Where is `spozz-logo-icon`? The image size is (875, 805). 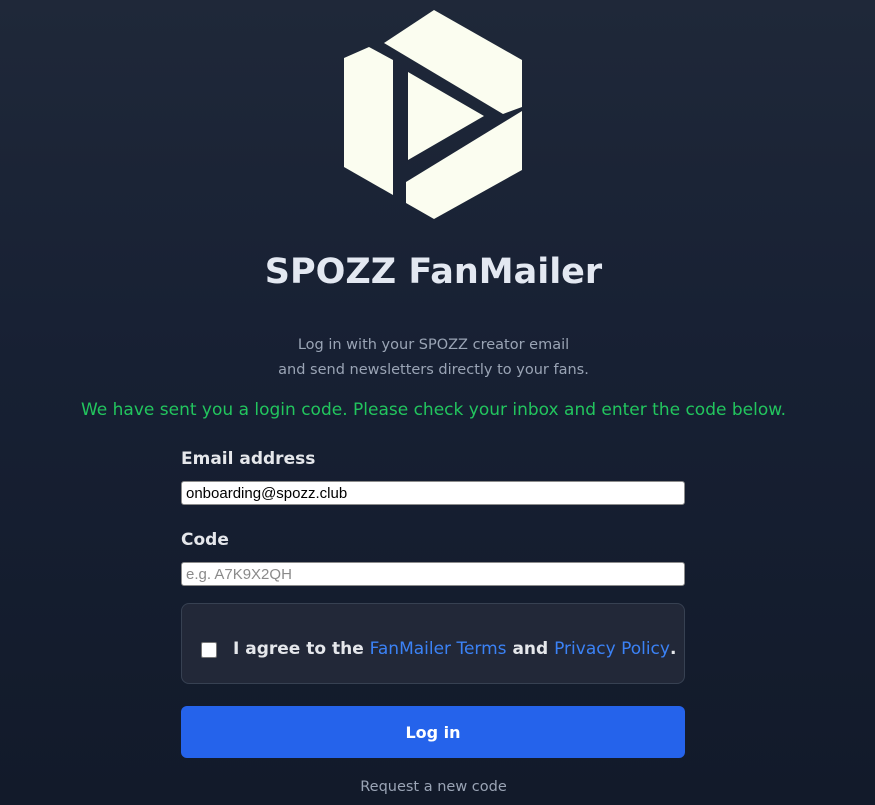
spozz-logo-icon is located at coordinates (433, 114).